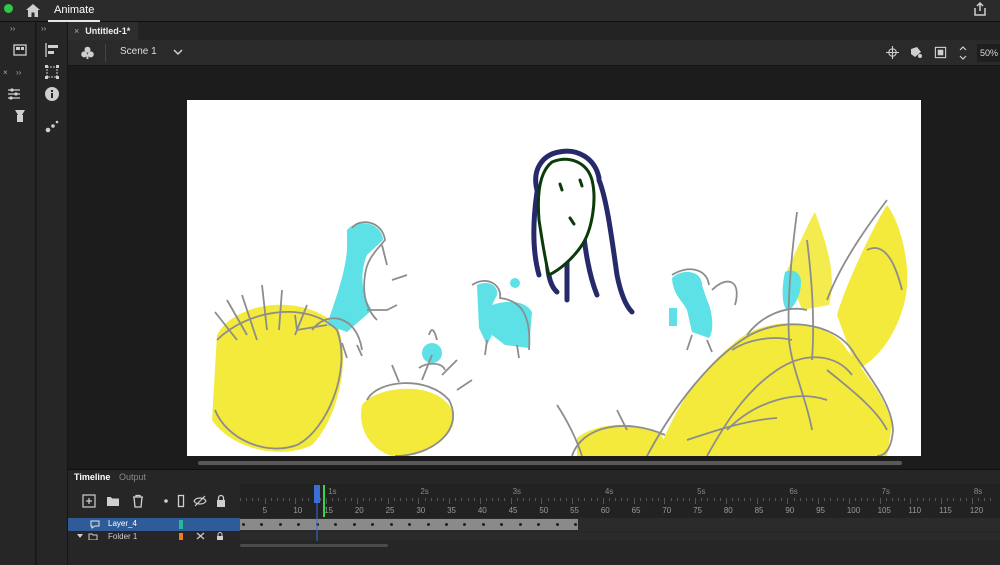 The width and height of the screenshot is (1000, 565). What do you see at coordinates (980, 9) in the screenshot?
I see `share-icon` at bounding box center [980, 9].